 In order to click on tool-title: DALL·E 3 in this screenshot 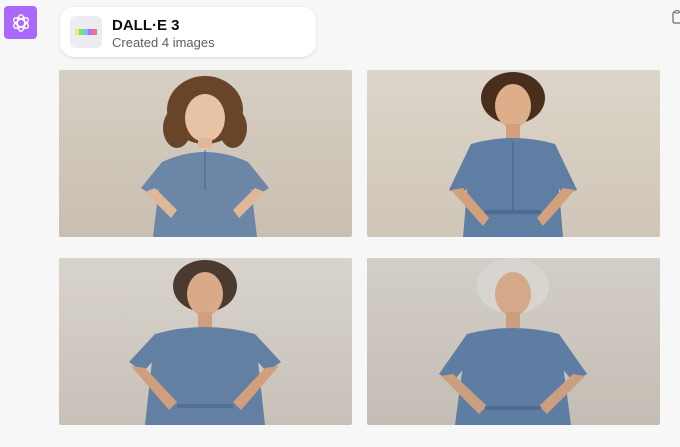, I will do `click(146, 25)`.